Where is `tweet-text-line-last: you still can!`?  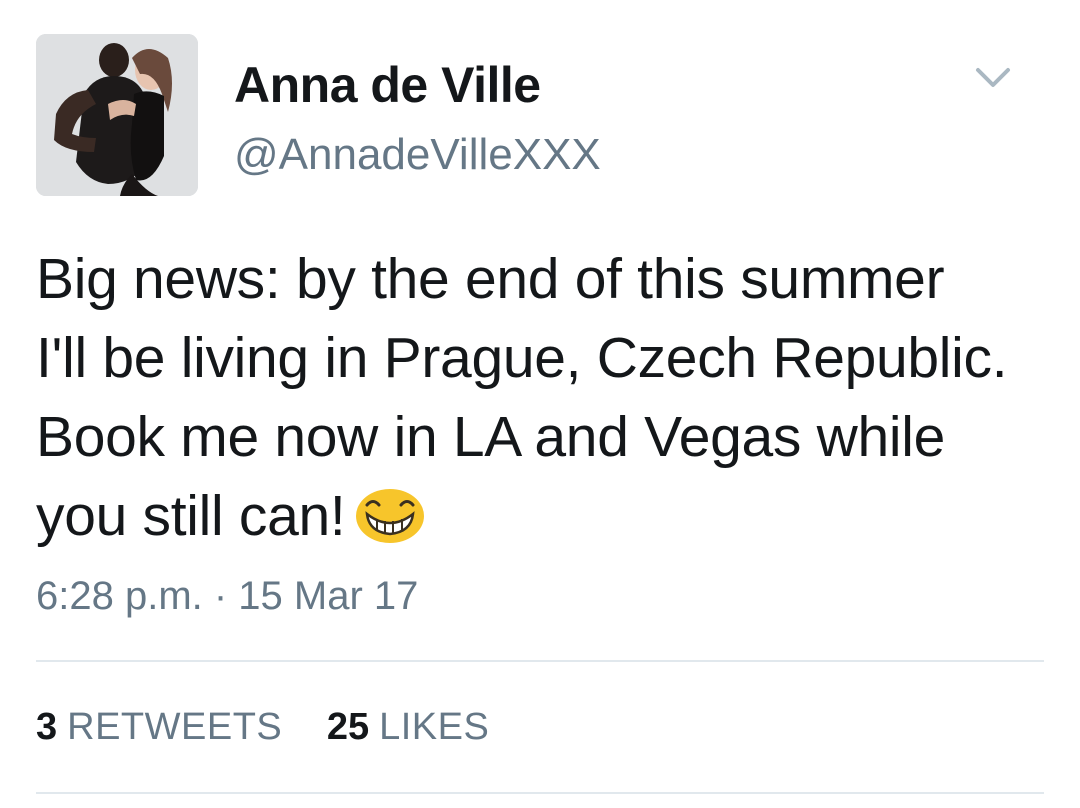
tweet-text-line-last: you still can! is located at coordinates (541, 516).